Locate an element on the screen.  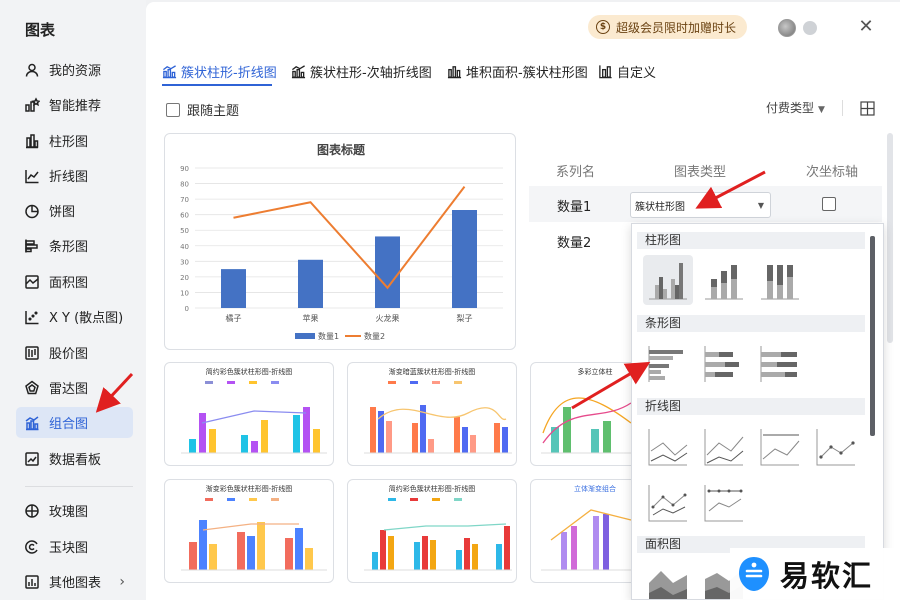
stacked-column-icon is located at coordinates (724, 282).